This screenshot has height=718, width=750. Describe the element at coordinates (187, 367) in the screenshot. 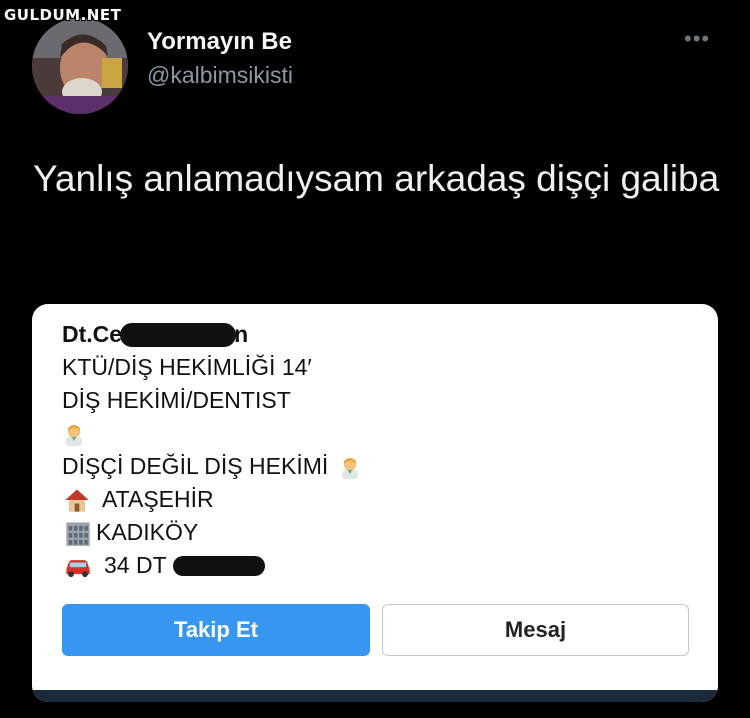

I see `bio-line-school: KTÜ/DİŞ HEKİMLİĞİ 14′` at that location.